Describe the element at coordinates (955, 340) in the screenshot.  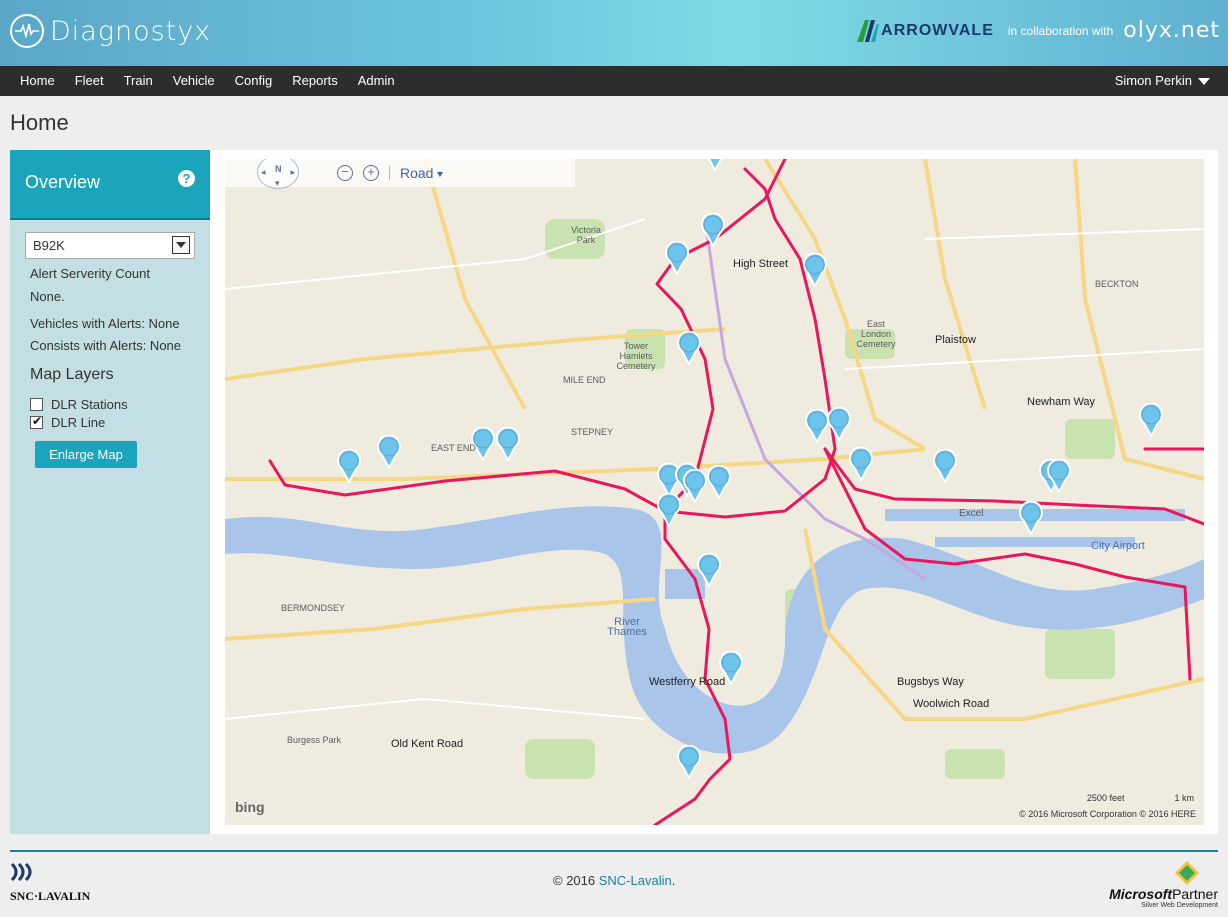
I see `place-label: Plaistow` at that location.